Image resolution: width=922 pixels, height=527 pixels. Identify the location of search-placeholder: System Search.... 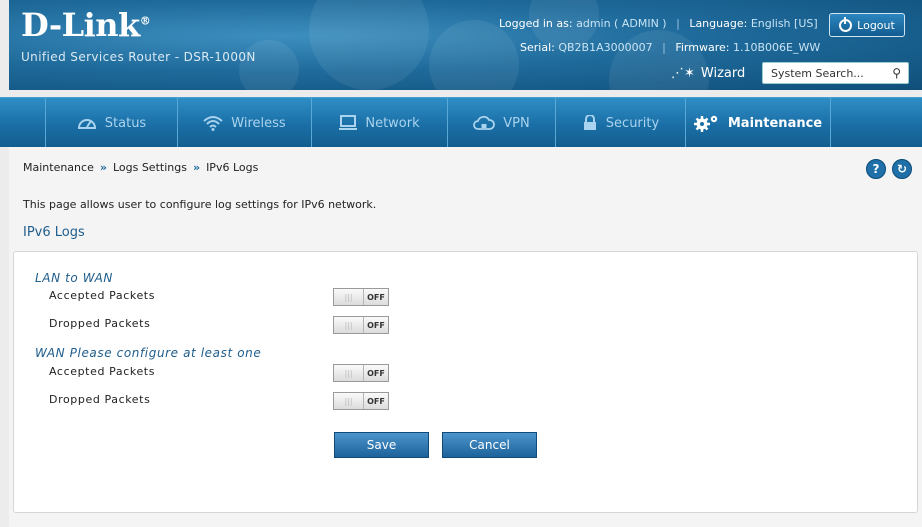
(817, 73).